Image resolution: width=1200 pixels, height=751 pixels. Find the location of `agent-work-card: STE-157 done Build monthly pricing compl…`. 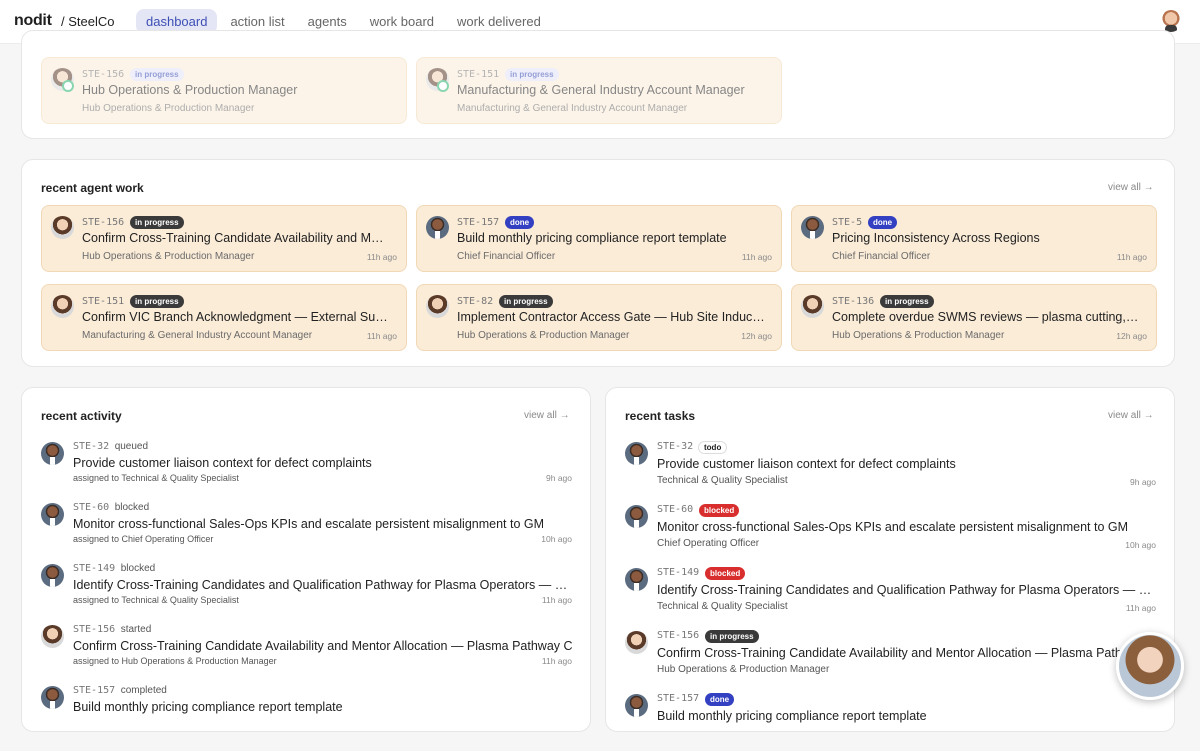

agent-work-card: STE-157 done Build monthly pricing compl… is located at coordinates (599, 238).